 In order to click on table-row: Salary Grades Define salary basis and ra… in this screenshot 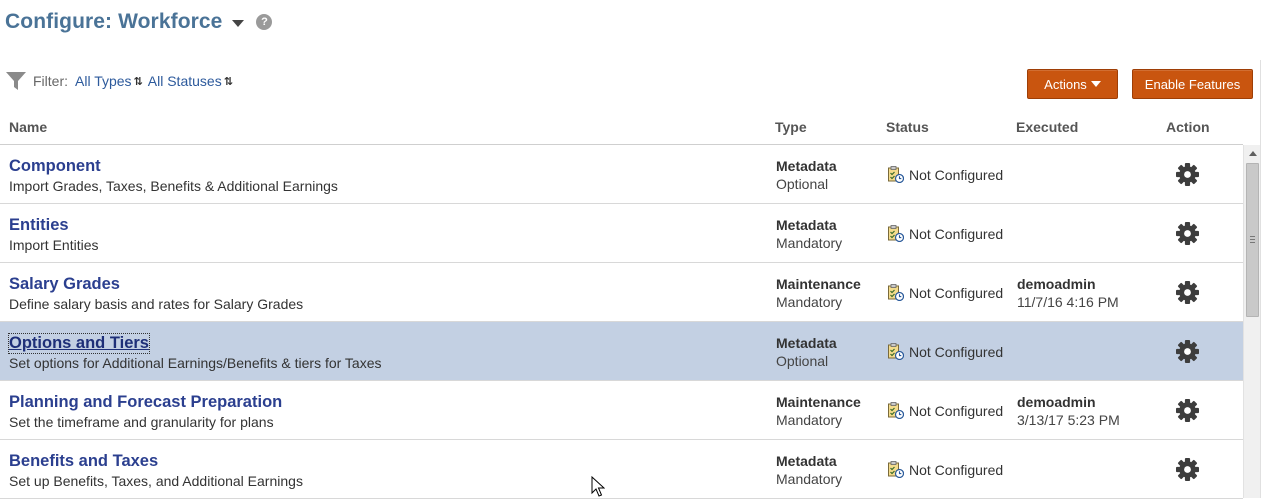, I will do `click(621, 292)`.